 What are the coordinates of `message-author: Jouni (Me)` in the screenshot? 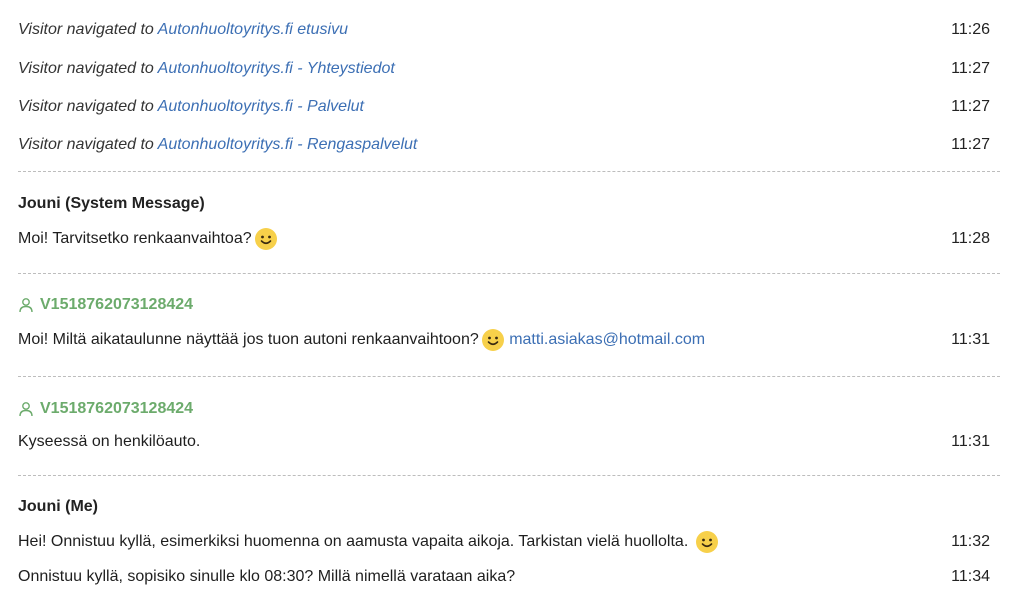 It's located at (504, 507).